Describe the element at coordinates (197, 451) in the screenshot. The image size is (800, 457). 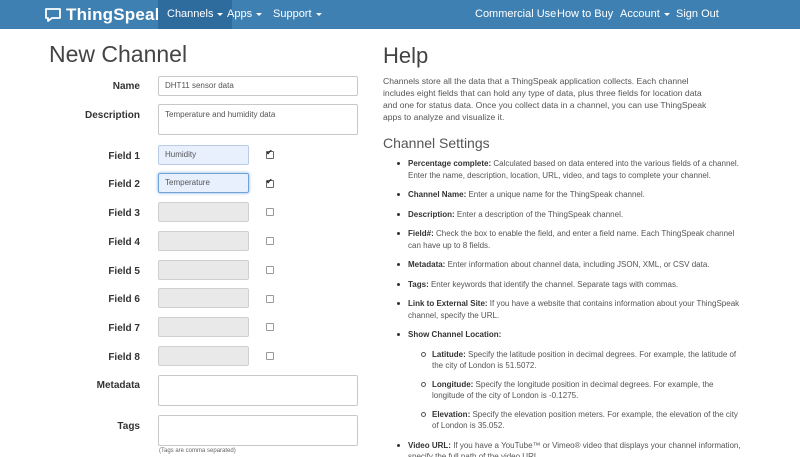
I see `tags-hint: (Tags are comma separated)` at that location.